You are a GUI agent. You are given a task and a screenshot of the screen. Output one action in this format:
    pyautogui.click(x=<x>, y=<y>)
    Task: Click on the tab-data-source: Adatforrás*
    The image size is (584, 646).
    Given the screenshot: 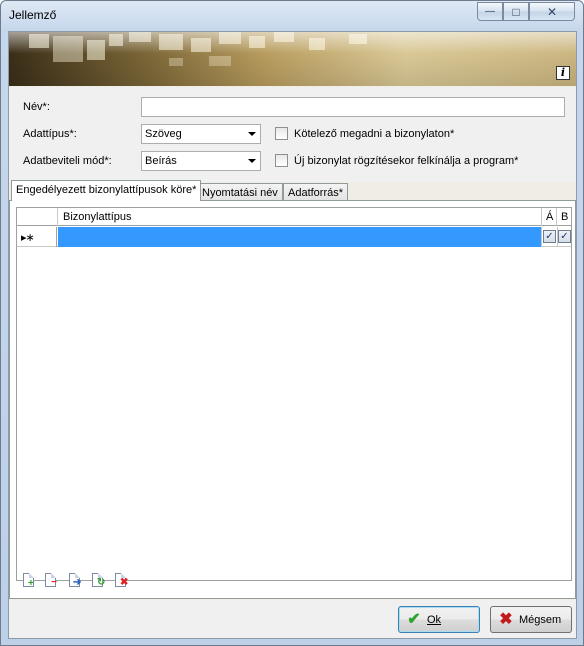 What is the action you would take?
    pyautogui.click(x=316, y=192)
    